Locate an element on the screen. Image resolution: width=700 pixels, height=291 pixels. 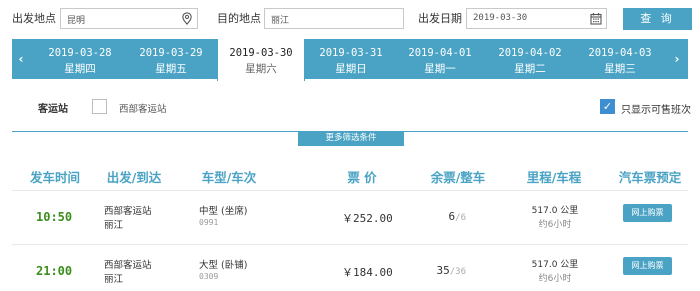
date-value: 2019-03-30 is located at coordinates (500, 18).